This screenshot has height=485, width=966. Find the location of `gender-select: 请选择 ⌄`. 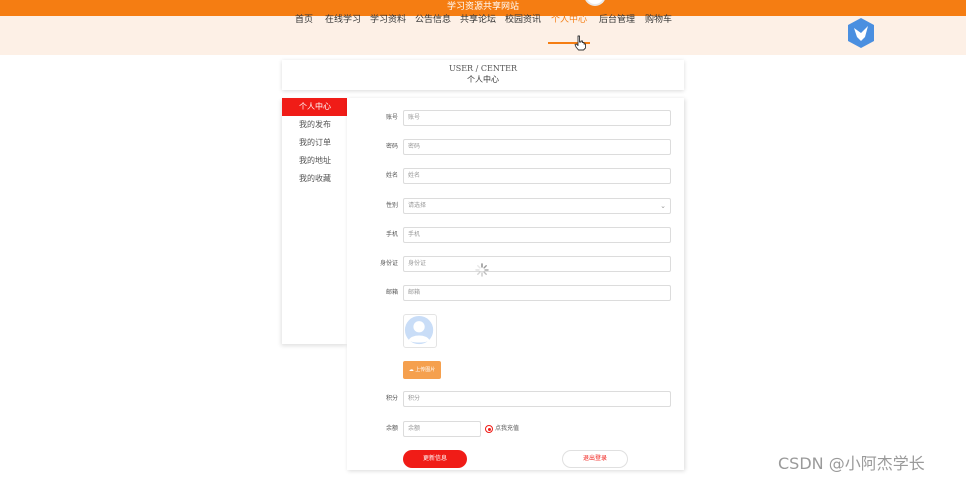

gender-select: 请选择 ⌄ is located at coordinates (537, 206).